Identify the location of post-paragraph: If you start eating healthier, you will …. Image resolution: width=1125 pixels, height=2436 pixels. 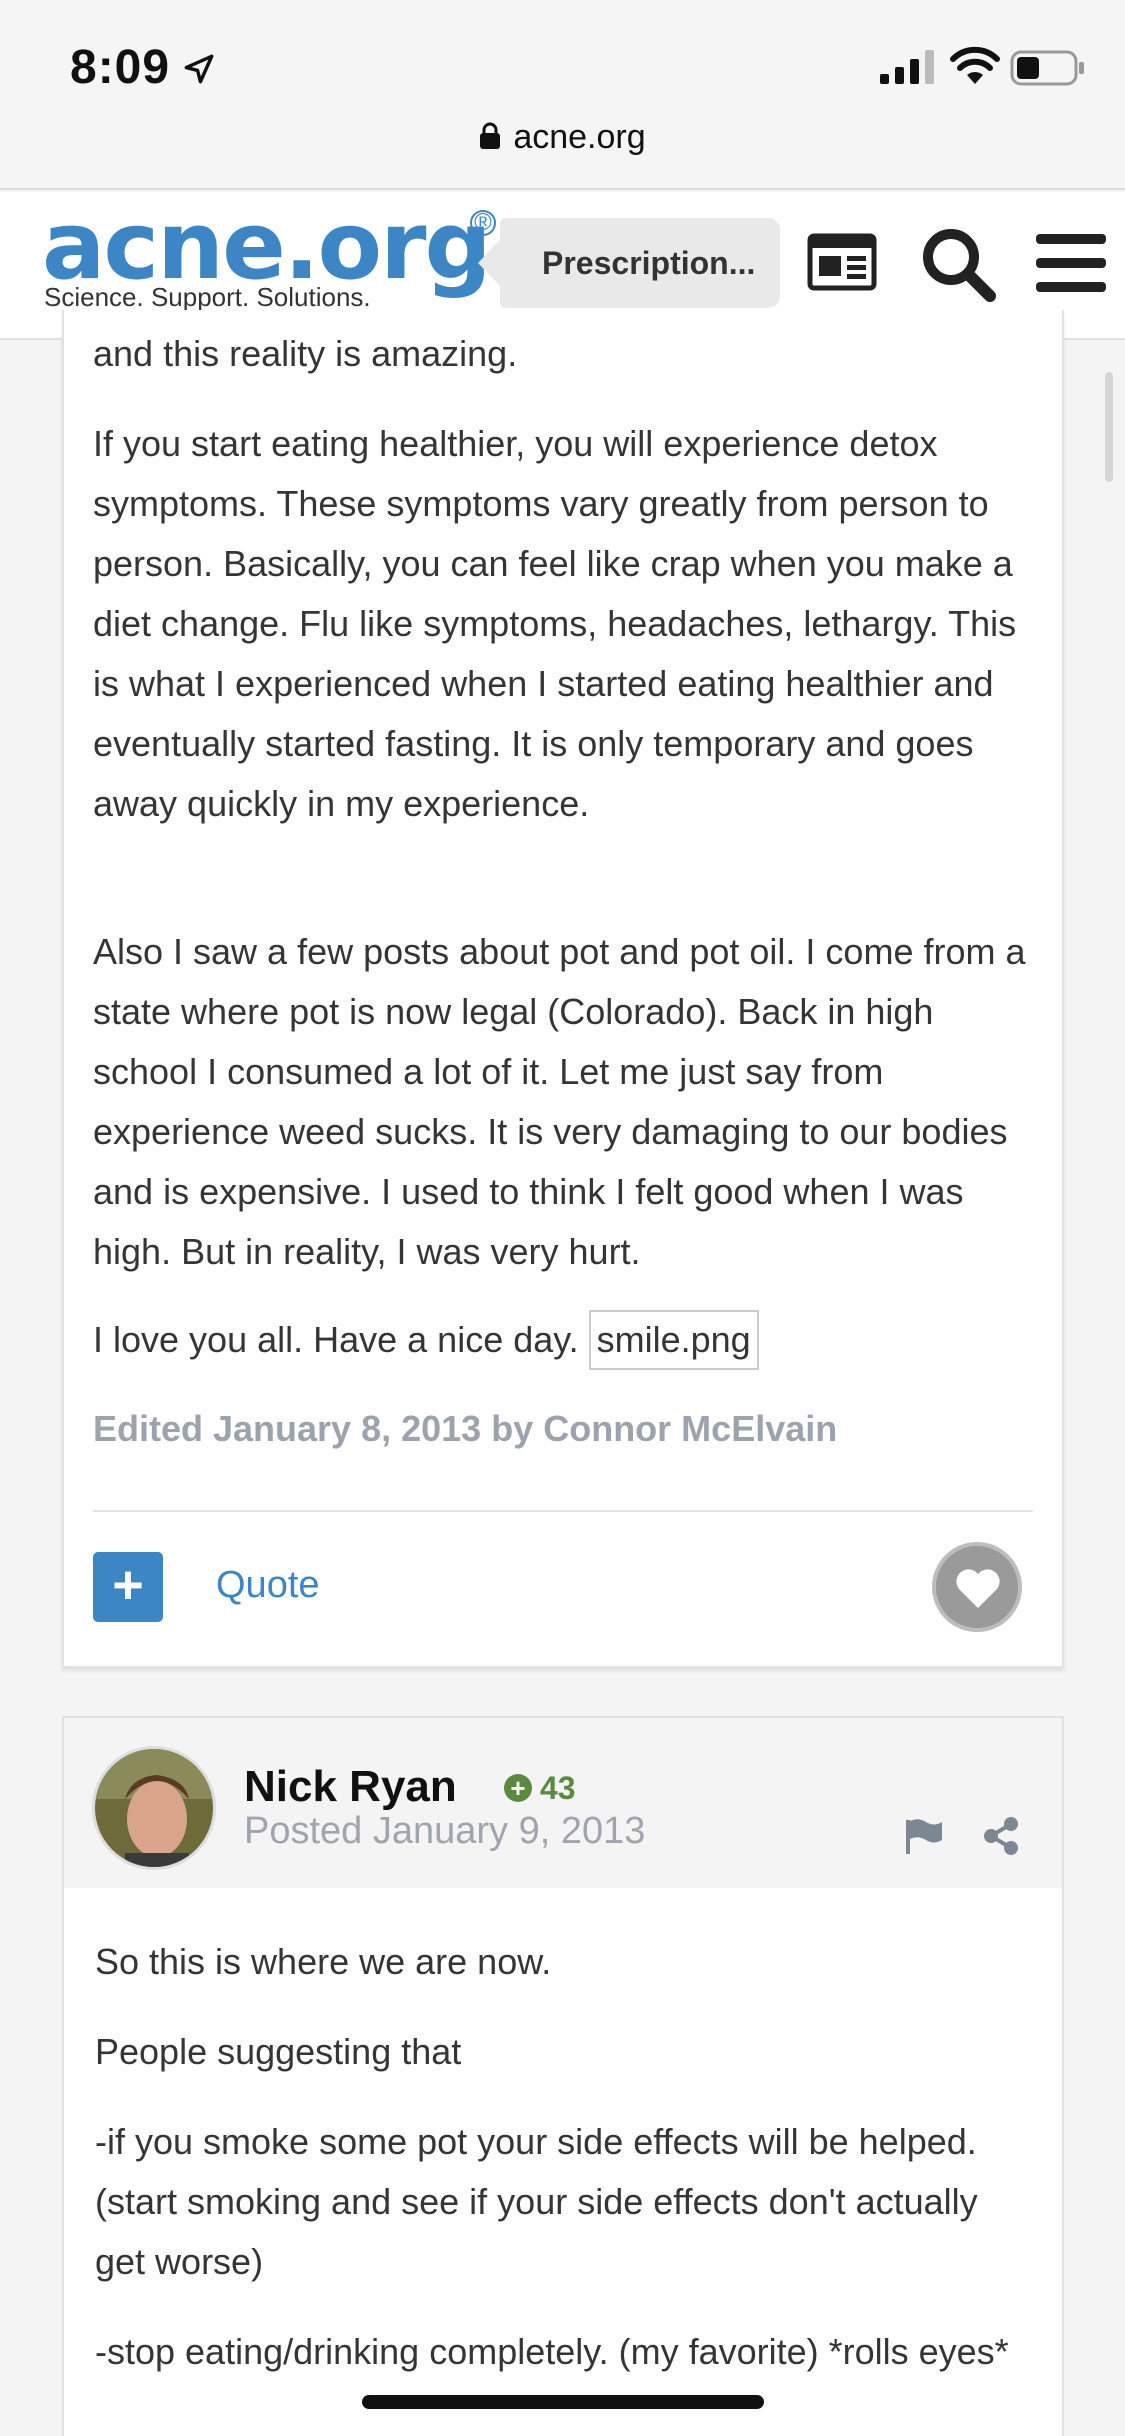
(555, 623).